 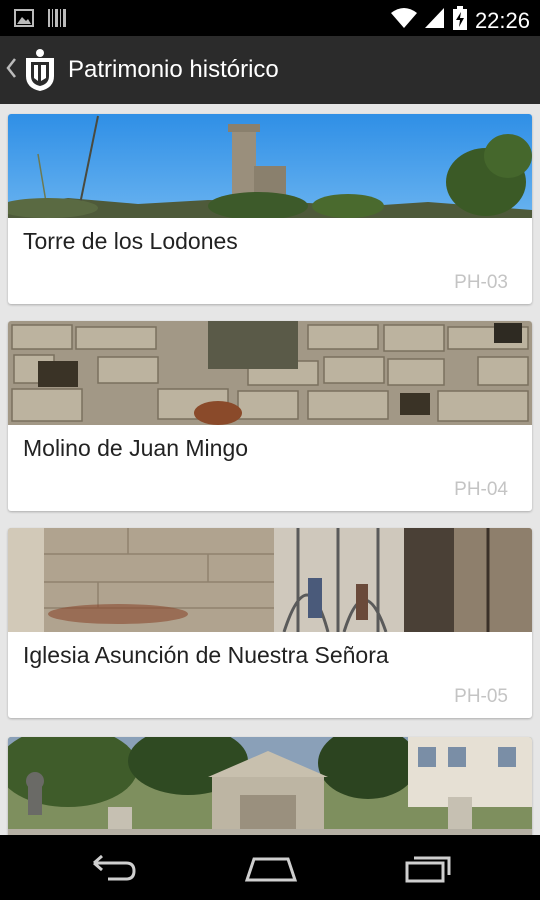 I want to click on item-code: PH-05, so click(x=481, y=696).